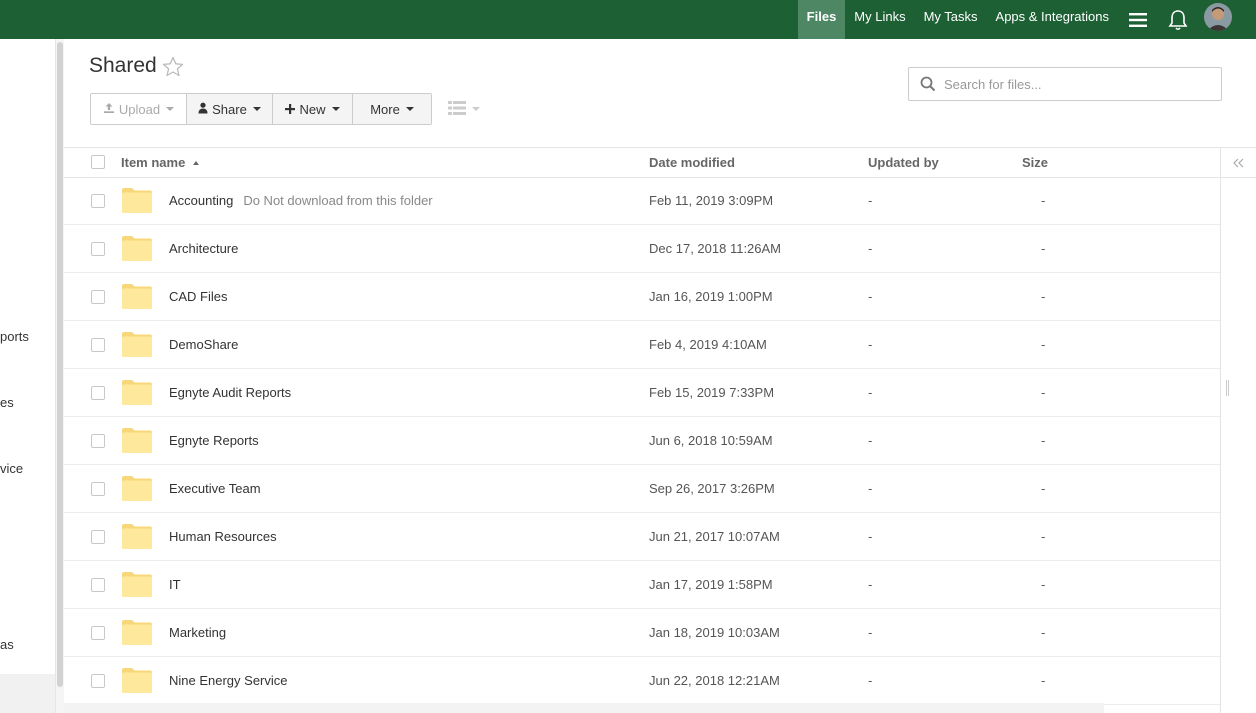 This screenshot has width=1256, height=713. What do you see at coordinates (195, 163) in the screenshot?
I see `sort-asc-icon` at bounding box center [195, 163].